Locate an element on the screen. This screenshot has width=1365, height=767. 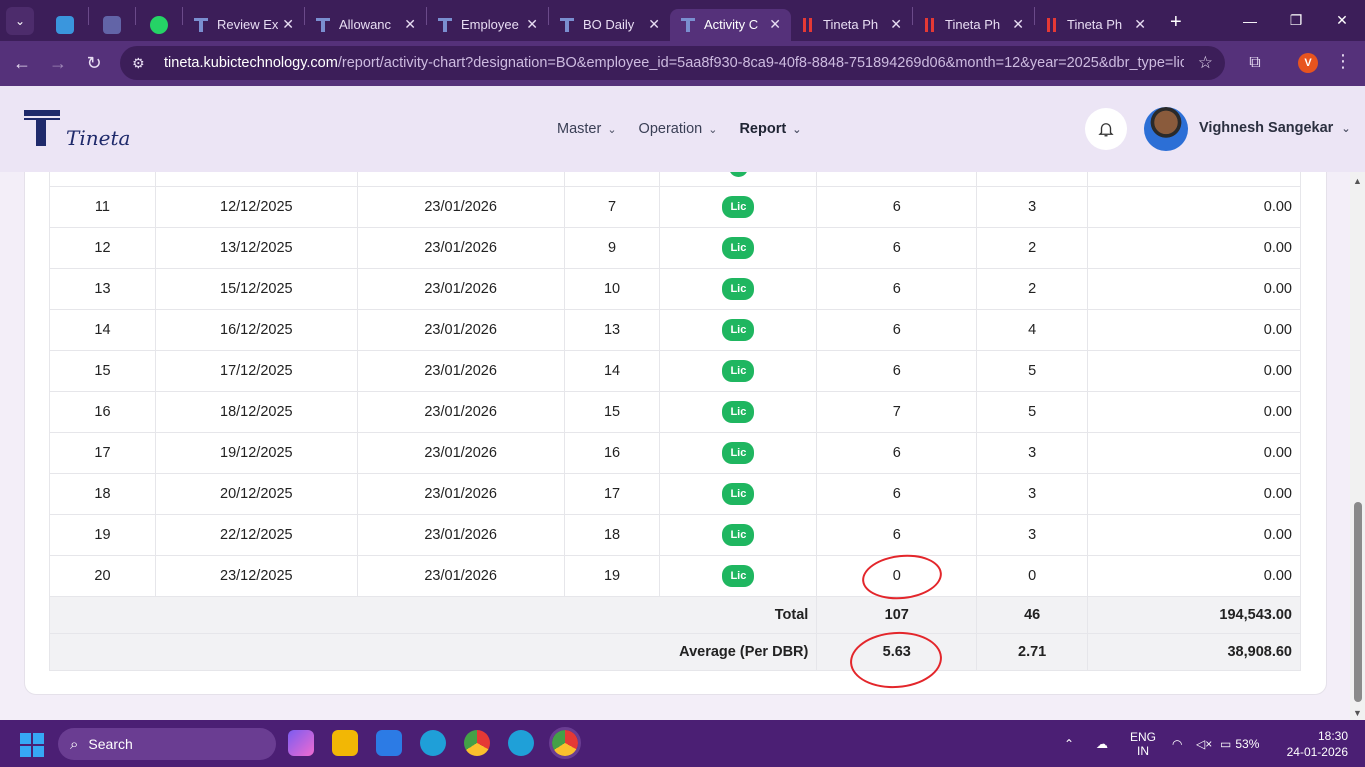
cell-value-a: 0 is located at coordinates (897, 576).